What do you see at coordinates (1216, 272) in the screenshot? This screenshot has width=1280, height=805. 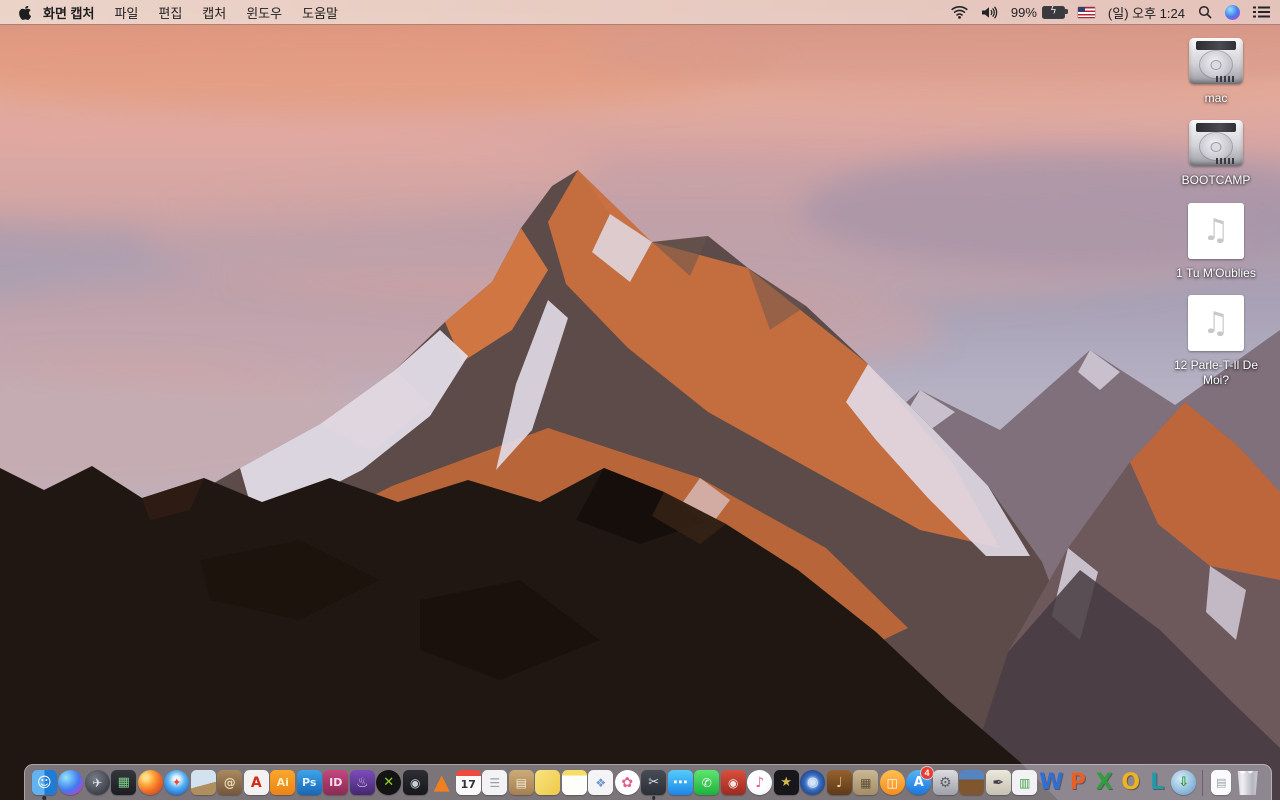 I see `desktop-icon-label: 1 Tu M'Oublies` at bounding box center [1216, 272].